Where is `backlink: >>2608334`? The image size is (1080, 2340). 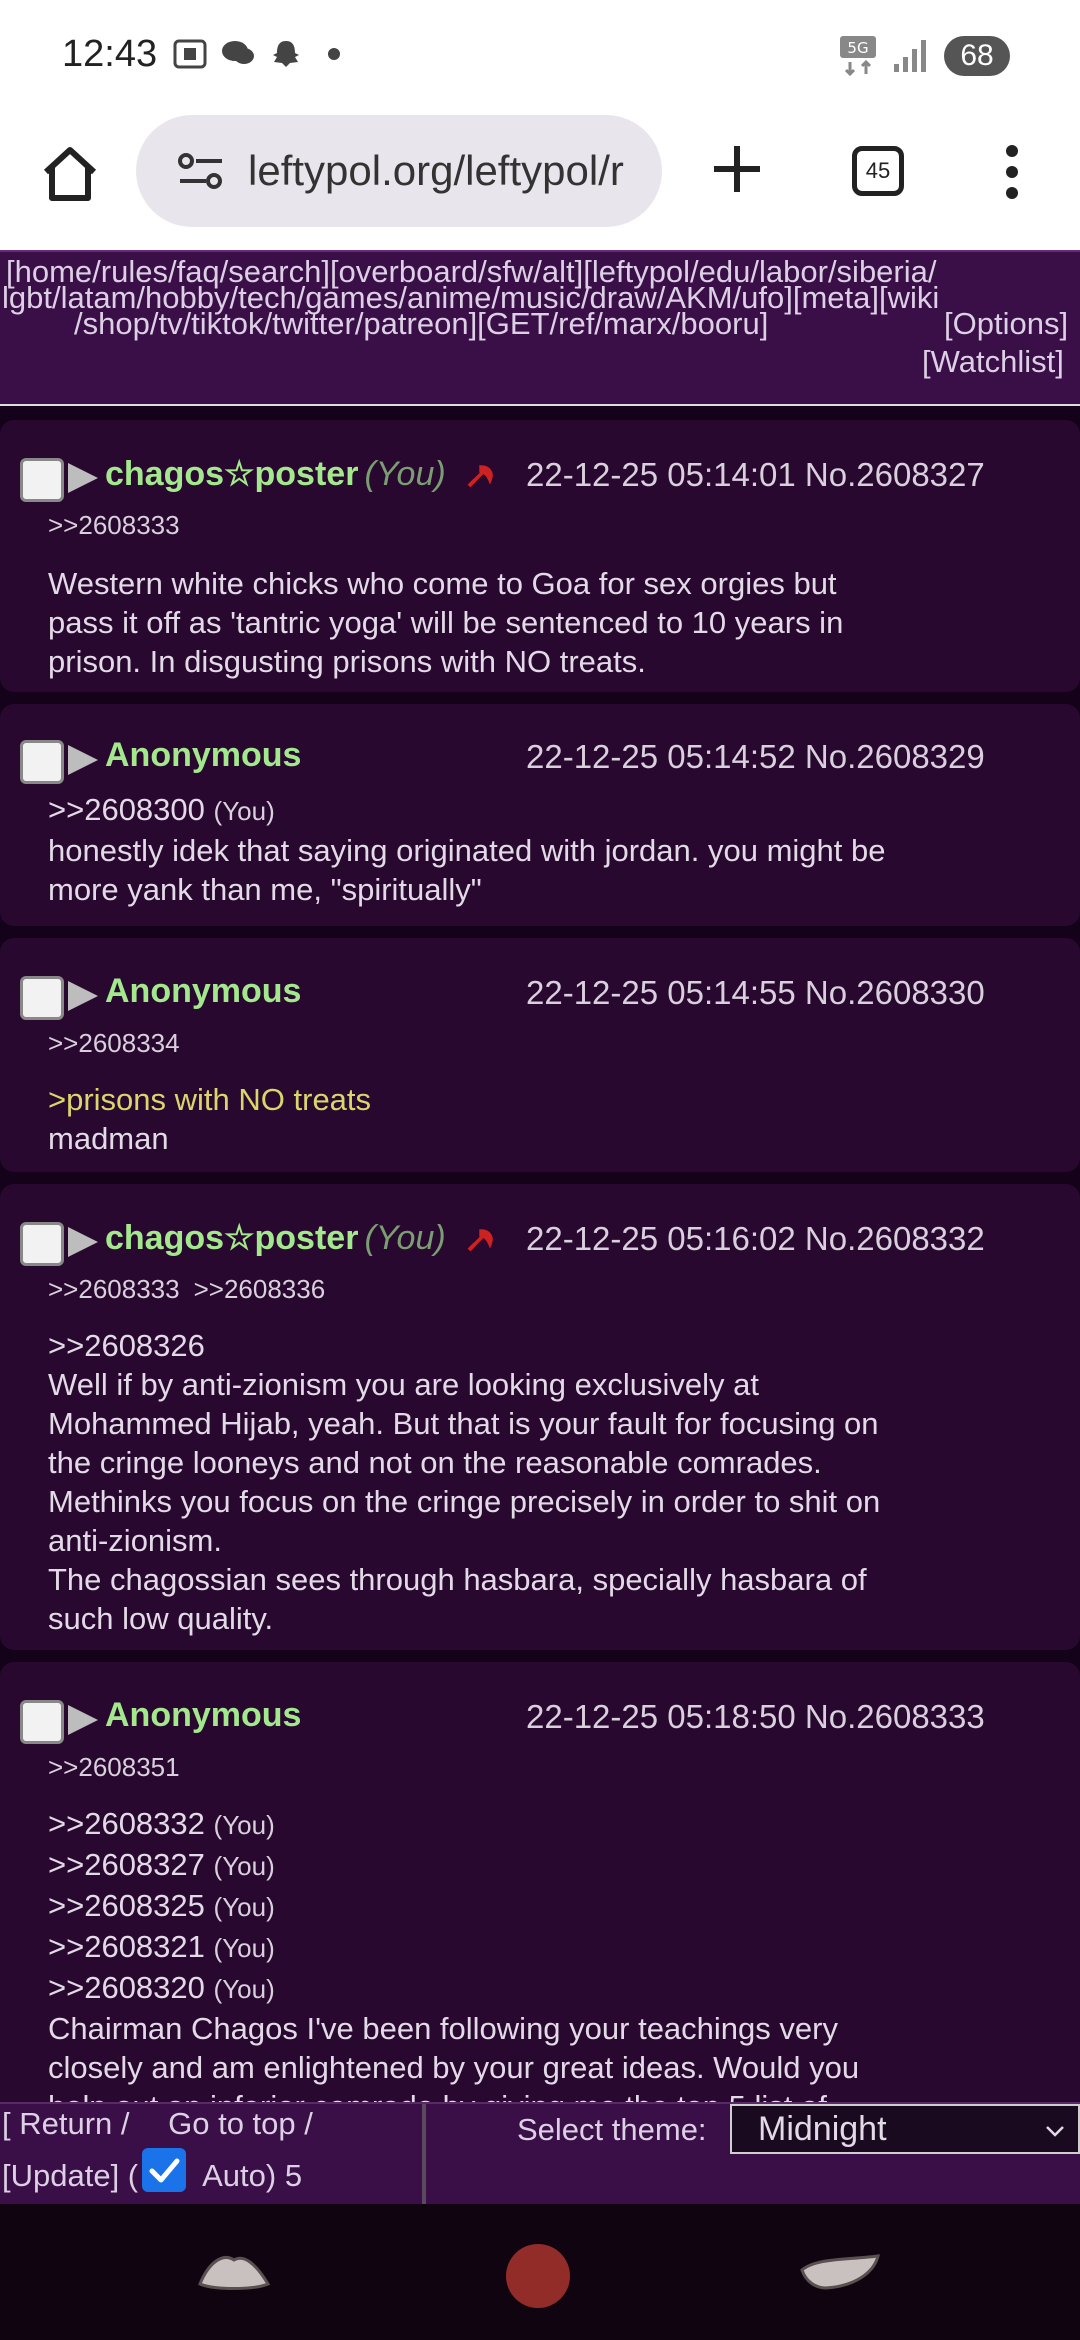 backlink: >>2608334 is located at coordinates (114, 1043).